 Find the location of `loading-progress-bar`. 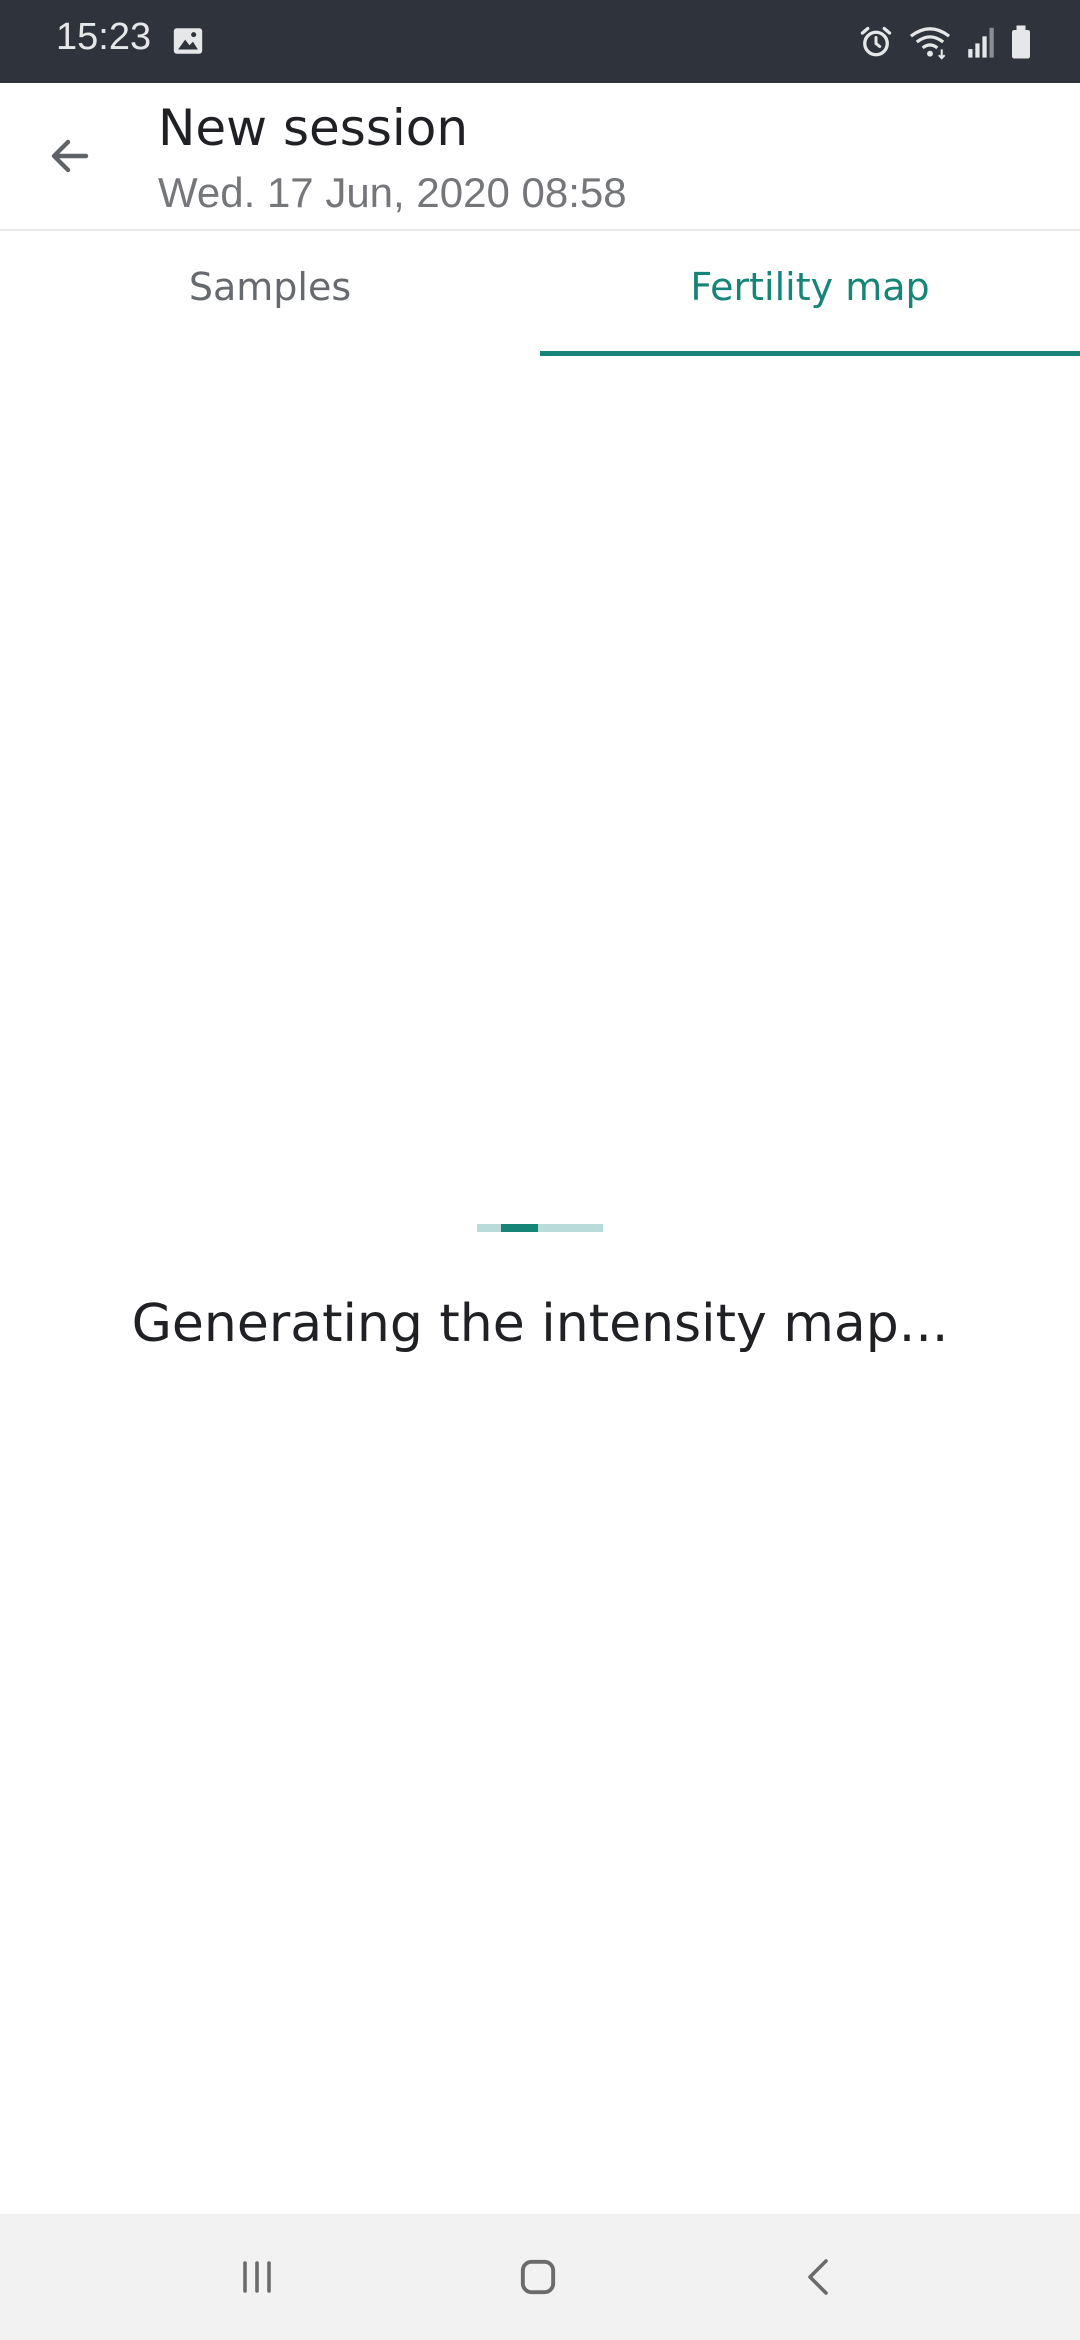

loading-progress-bar is located at coordinates (540, 1228).